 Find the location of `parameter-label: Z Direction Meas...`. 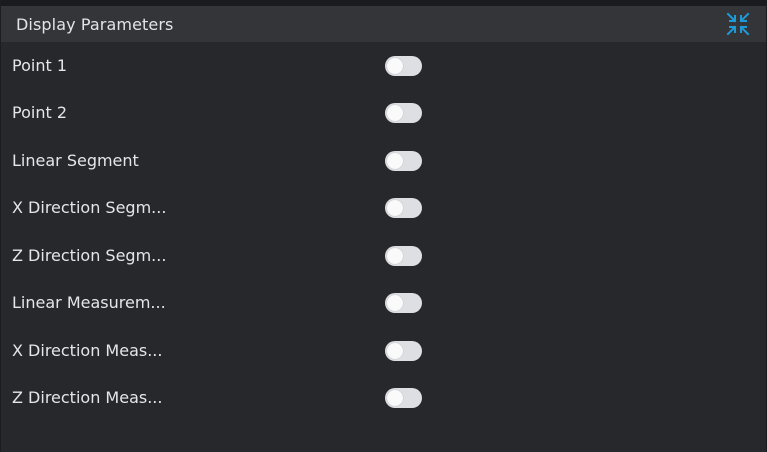

parameter-label: Z Direction Meas... is located at coordinates (87, 397).